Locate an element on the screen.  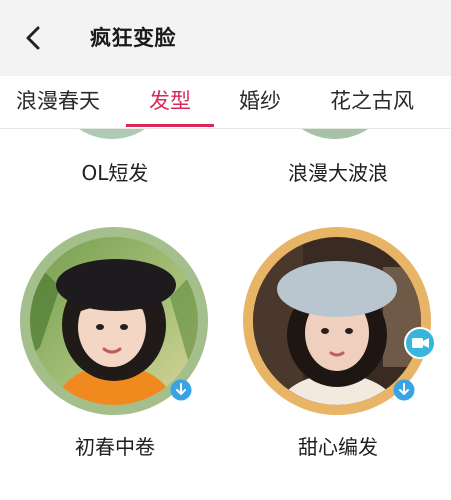
video-icon is located at coordinates (420, 343).